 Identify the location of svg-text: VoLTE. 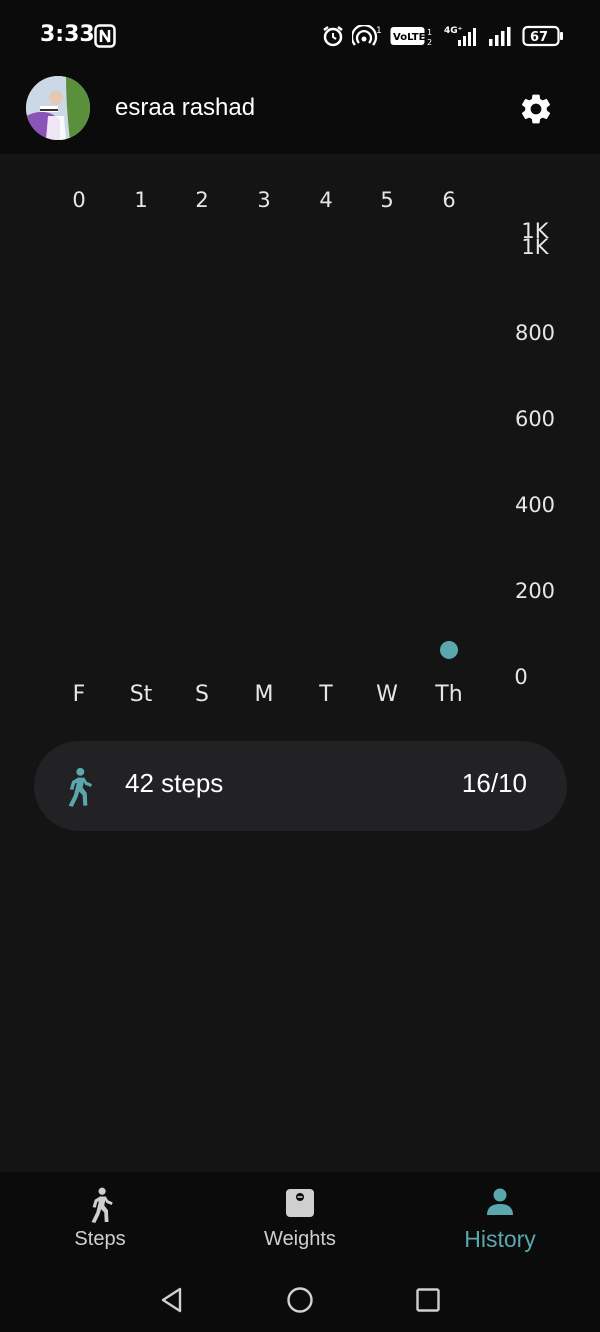
(409, 37).